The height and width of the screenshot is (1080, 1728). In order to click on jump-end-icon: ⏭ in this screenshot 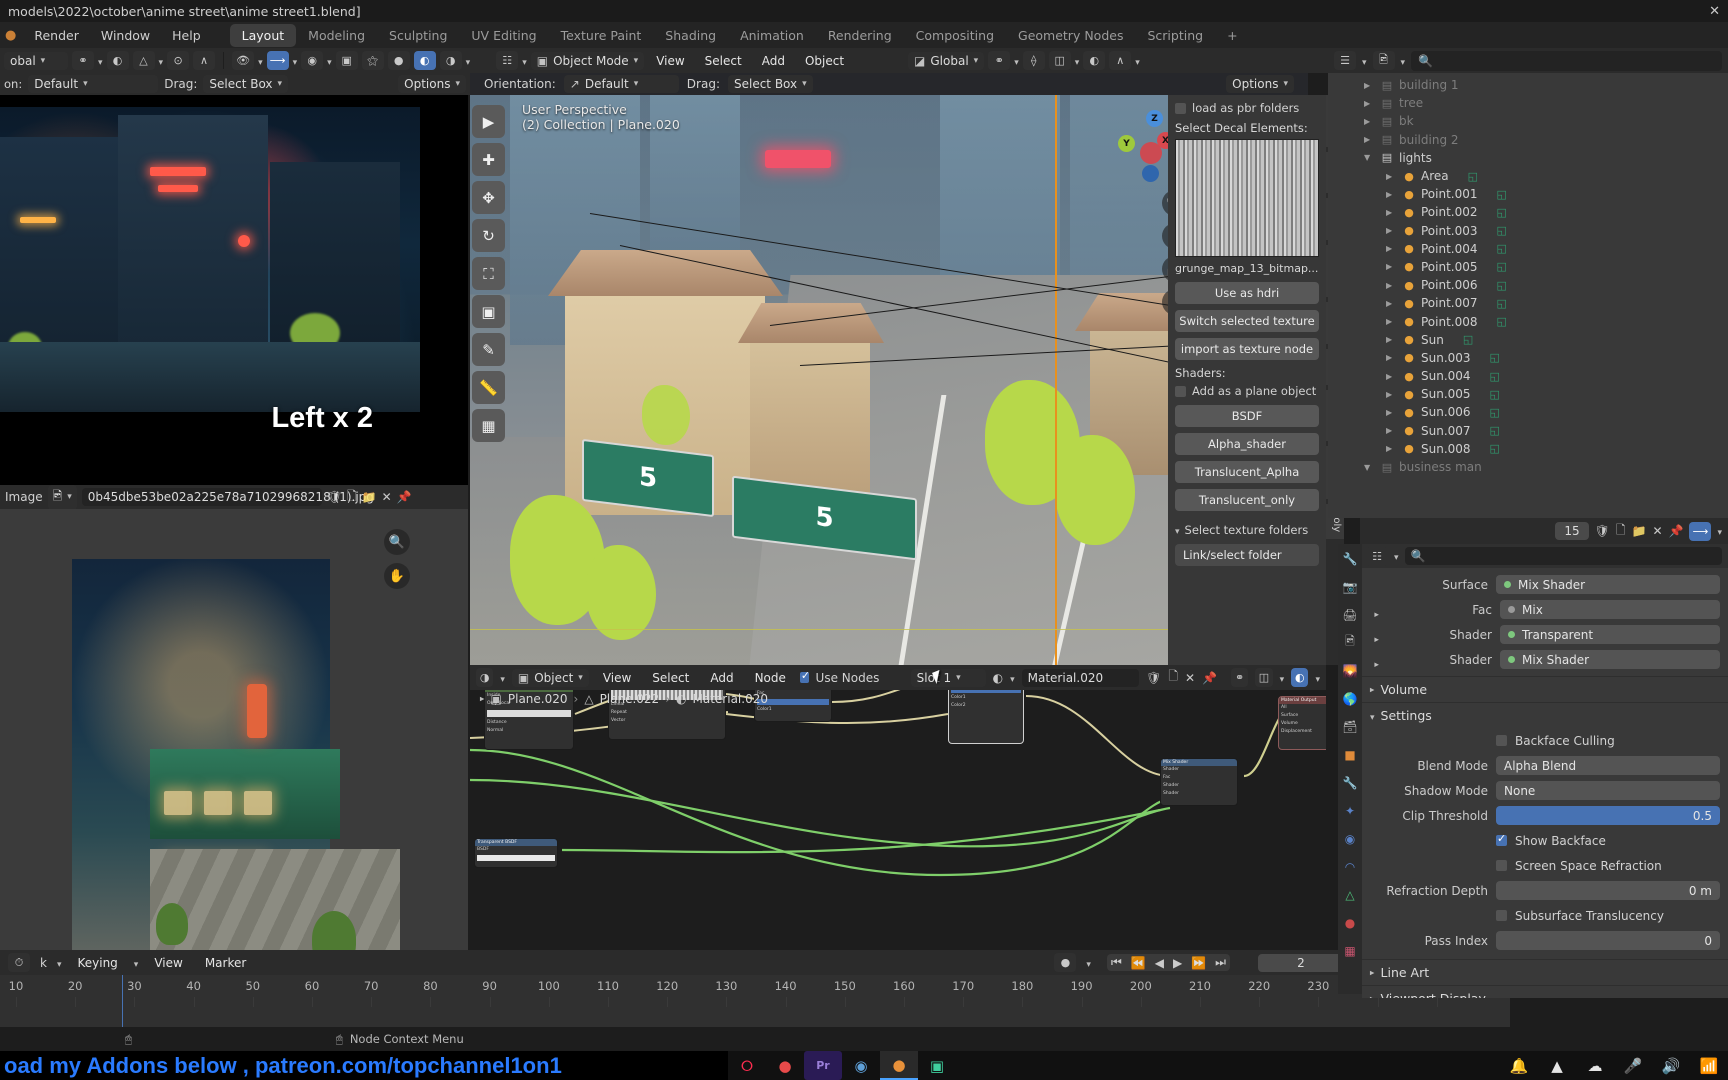, I will do `click(1220, 962)`.